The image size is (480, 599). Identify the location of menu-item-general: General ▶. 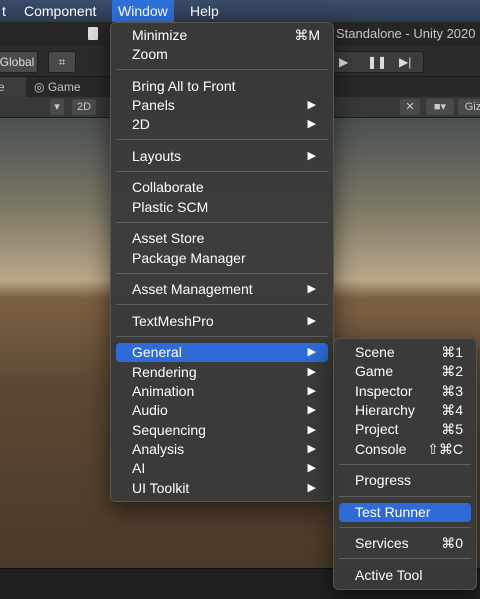
(222, 352).